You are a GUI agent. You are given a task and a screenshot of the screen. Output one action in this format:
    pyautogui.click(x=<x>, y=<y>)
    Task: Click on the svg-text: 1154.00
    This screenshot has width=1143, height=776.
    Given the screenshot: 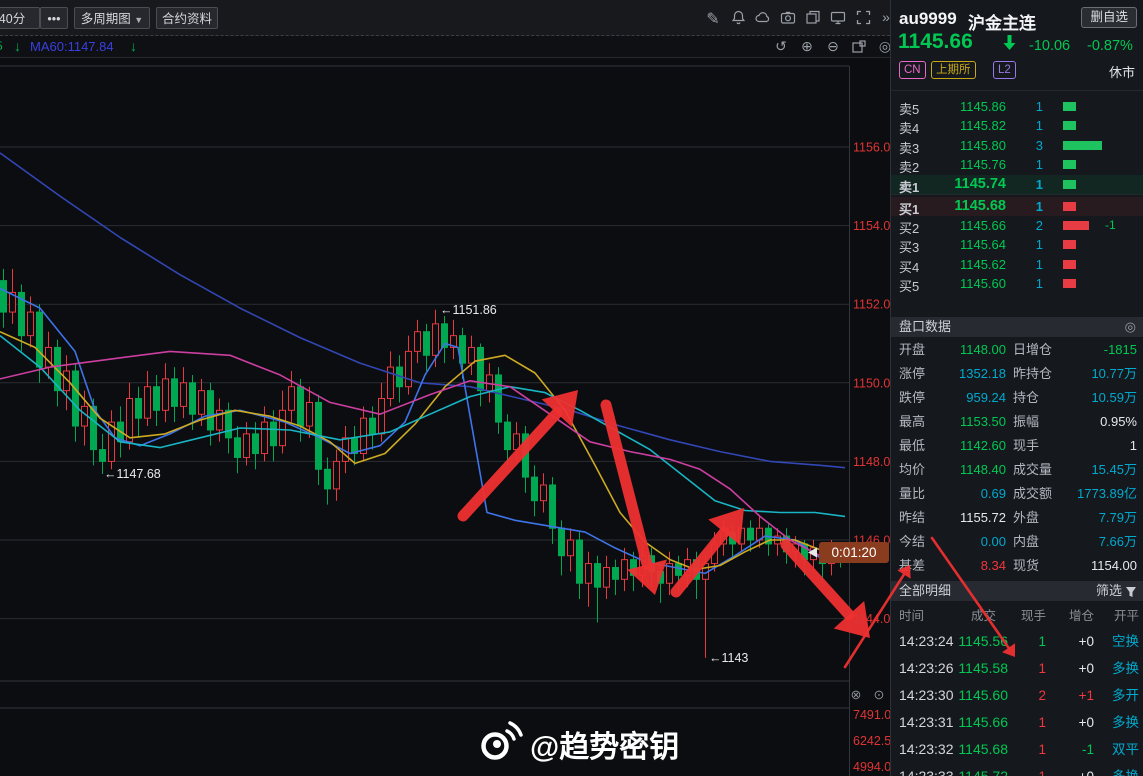 What is the action you would take?
    pyautogui.click(x=871, y=226)
    